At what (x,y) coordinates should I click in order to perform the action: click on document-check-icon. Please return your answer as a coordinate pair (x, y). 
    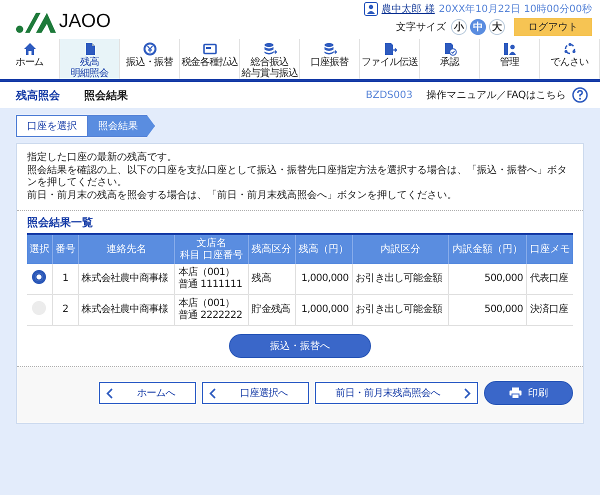
    Looking at the image, I should click on (449, 49).